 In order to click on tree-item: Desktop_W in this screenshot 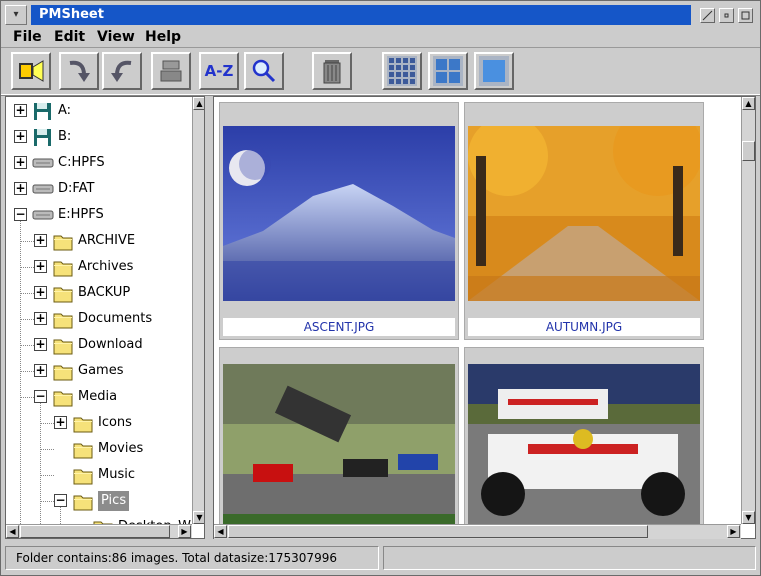, I will do `click(99, 520)`.